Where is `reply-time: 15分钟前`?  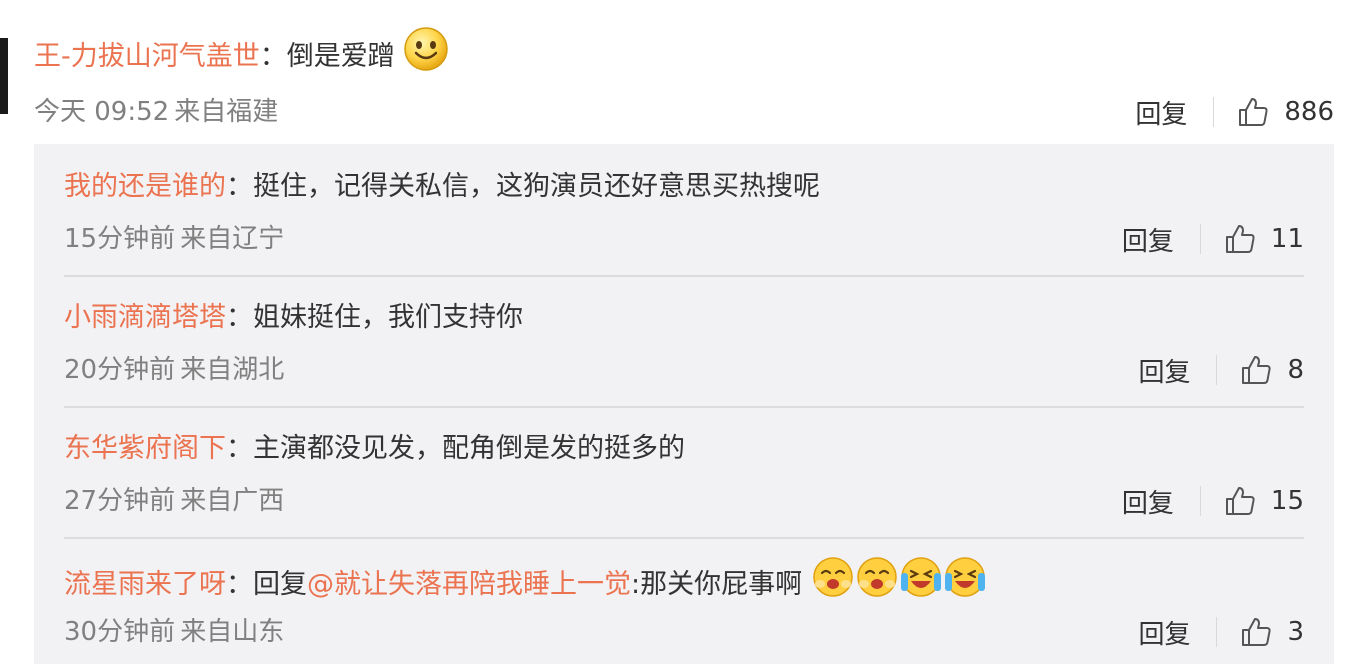 reply-time: 15分钟前 is located at coordinates (120, 239).